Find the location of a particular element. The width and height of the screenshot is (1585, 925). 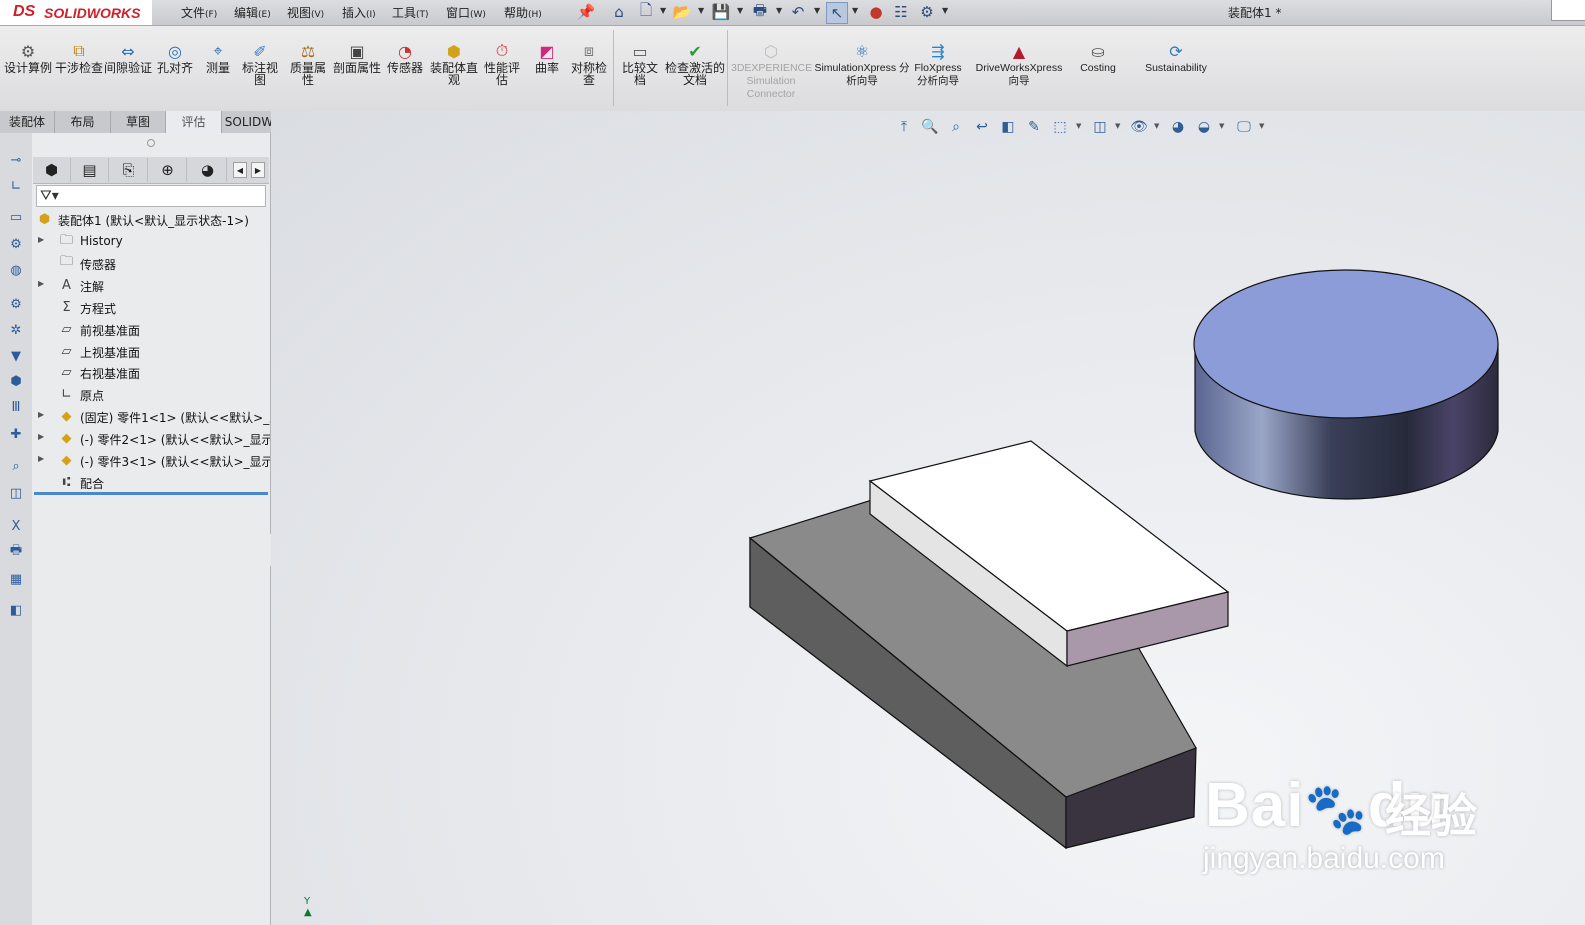

excel-icon: X is located at coordinates (16, 526).